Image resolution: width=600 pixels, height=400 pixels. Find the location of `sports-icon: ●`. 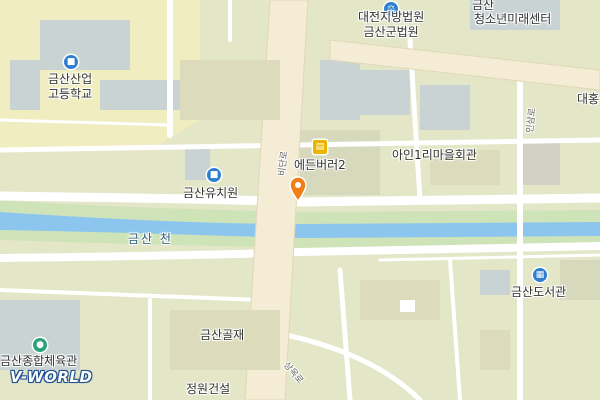

sports-icon: ● is located at coordinates (40, 345).